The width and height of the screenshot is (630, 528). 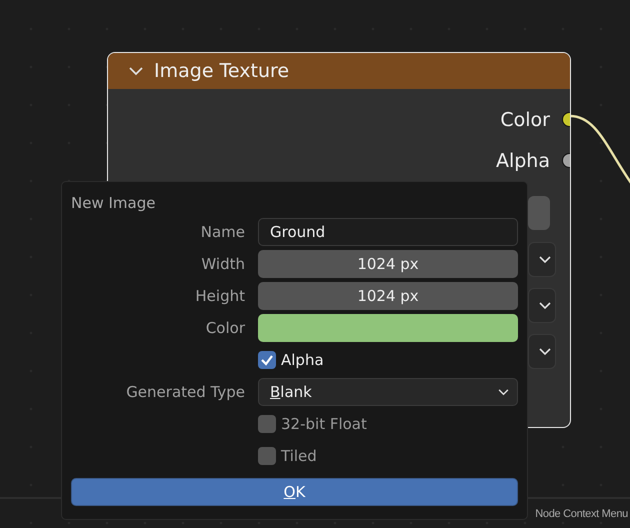 What do you see at coordinates (523, 161) in the screenshot?
I see `socket-label: Alpha` at bounding box center [523, 161].